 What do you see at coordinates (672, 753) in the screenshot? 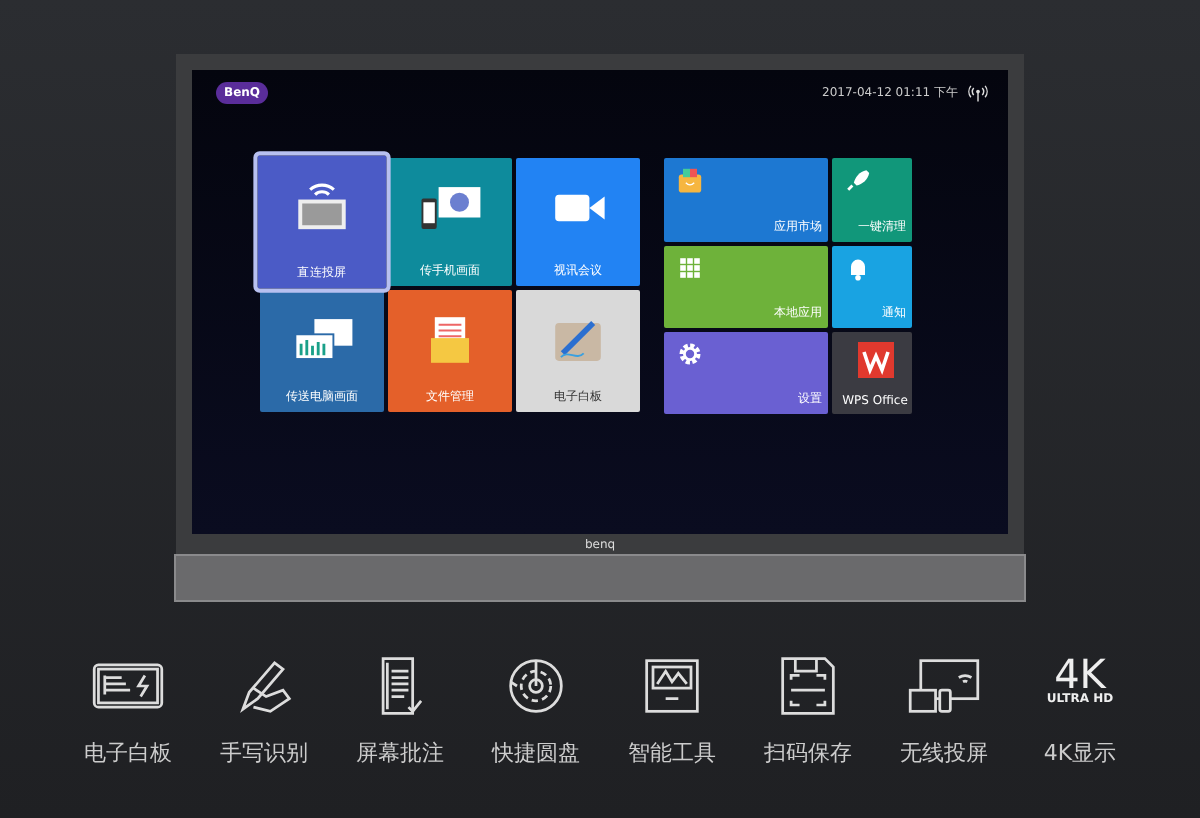
I see `feature-label: 智能工具` at bounding box center [672, 753].